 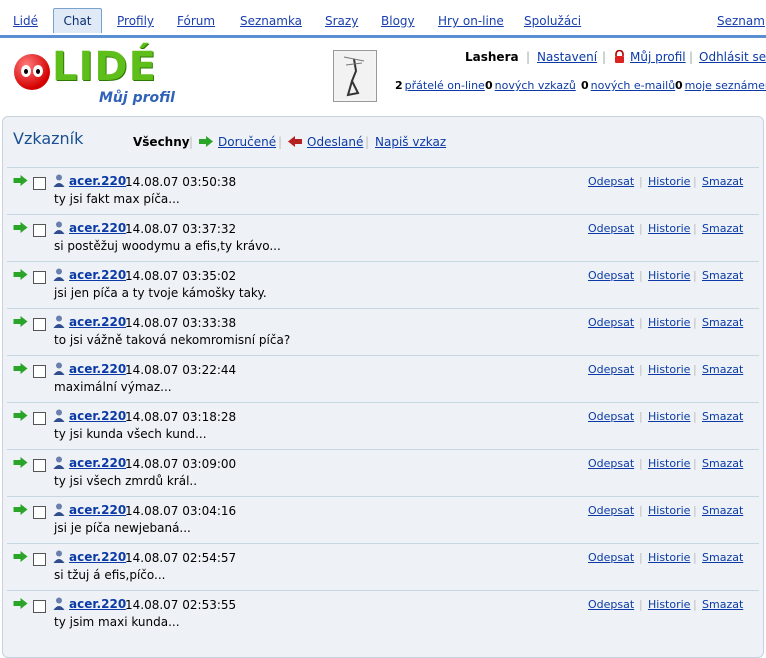 I want to click on message-text: to jsi vážně taková nekomromisní píča?, so click(x=172, y=340).